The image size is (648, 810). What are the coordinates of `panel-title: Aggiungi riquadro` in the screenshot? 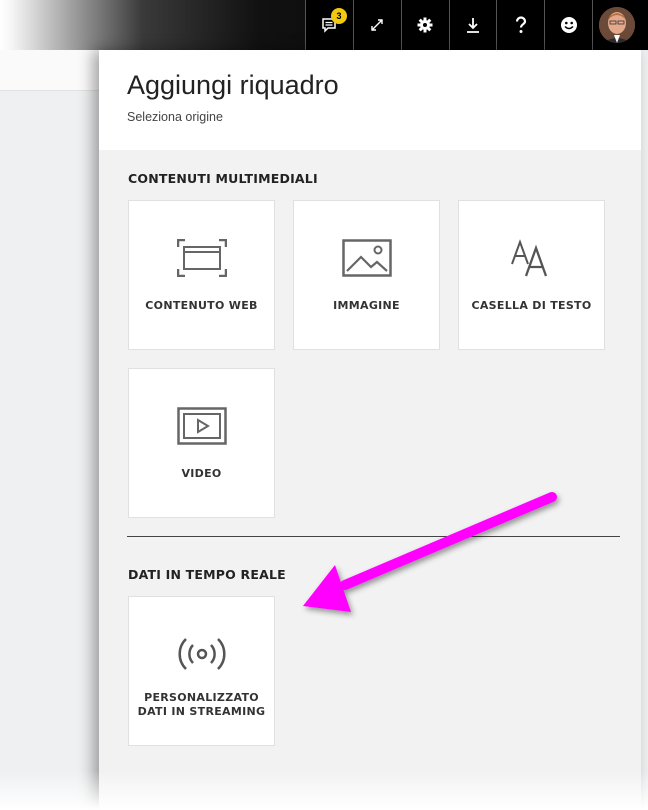 It's located at (233, 85).